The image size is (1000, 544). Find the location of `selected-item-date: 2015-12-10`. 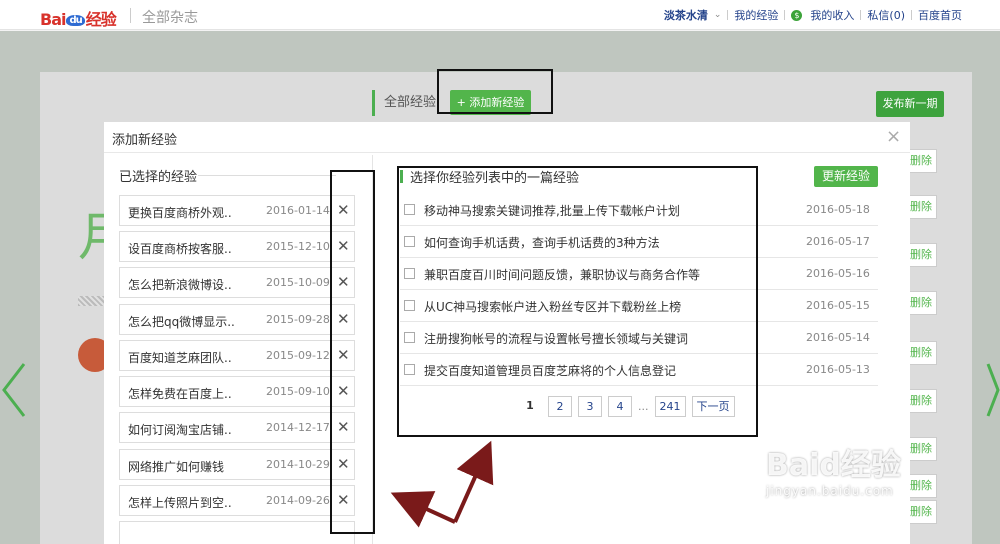

selected-item-date: 2015-12-10 is located at coordinates (298, 246).